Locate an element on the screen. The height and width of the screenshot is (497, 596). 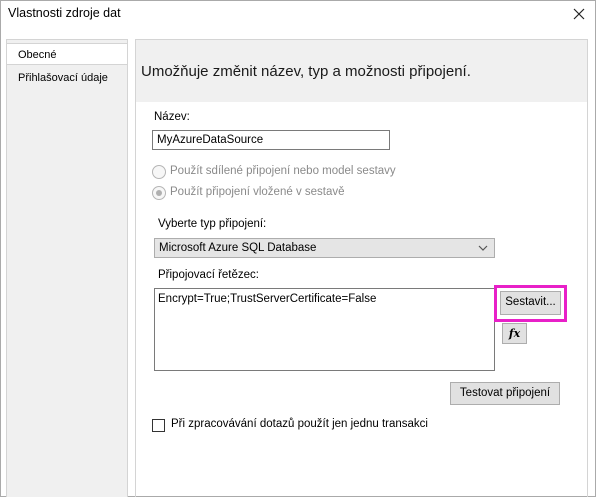
expression-fx-button: fx is located at coordinates (514, 333).